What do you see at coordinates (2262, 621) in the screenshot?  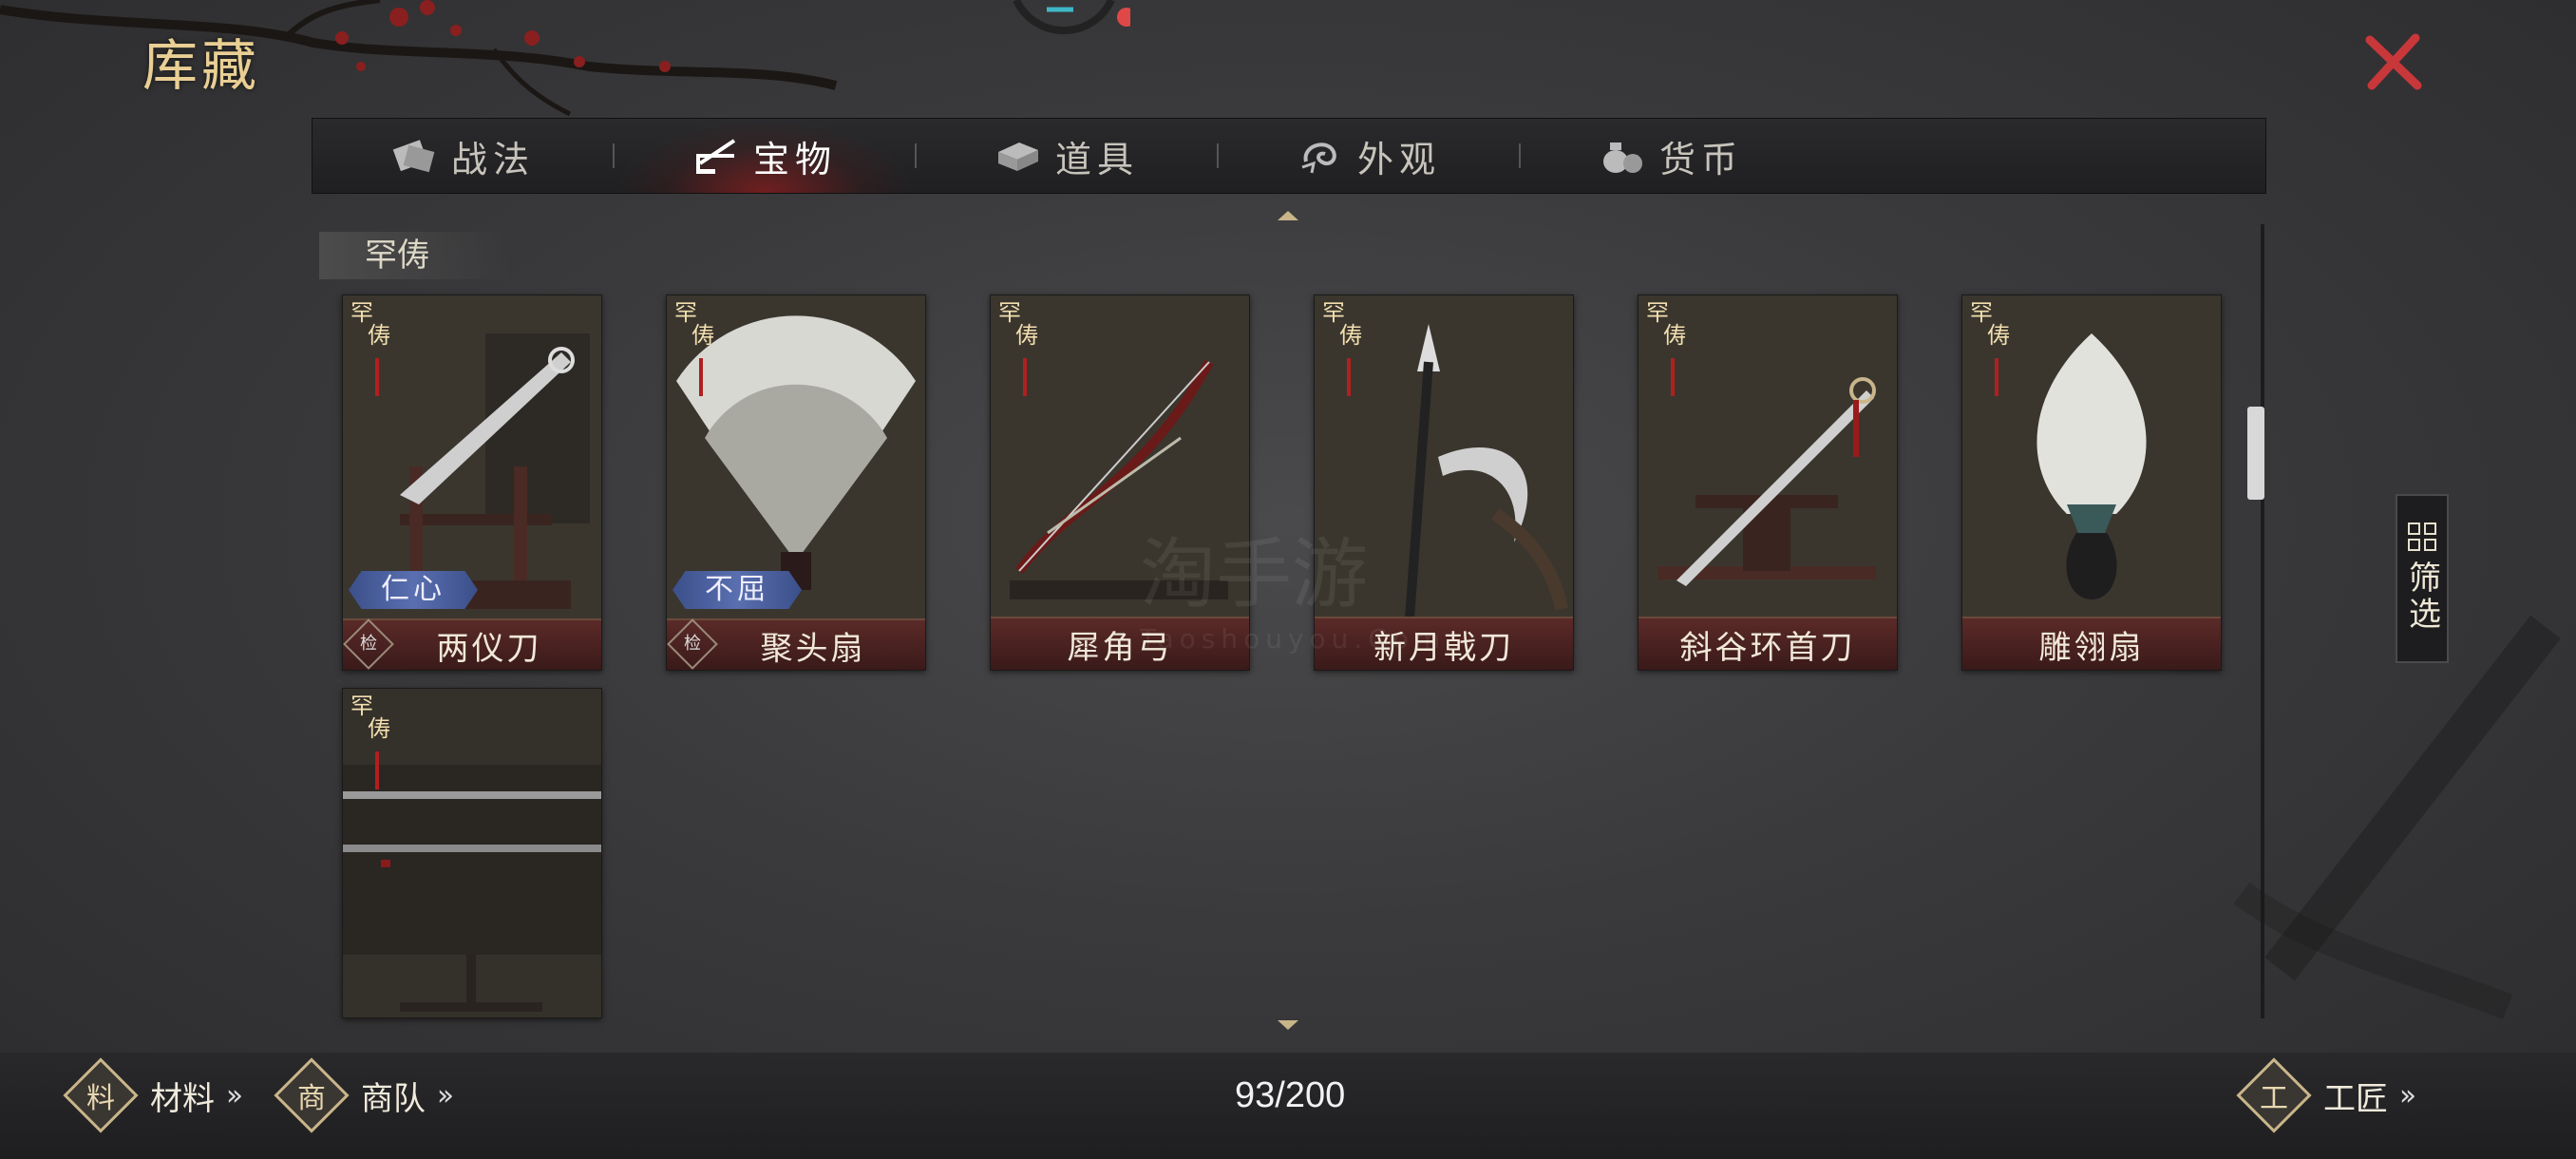 I see `scrollbar-track` at bounding box center [2262, 621].